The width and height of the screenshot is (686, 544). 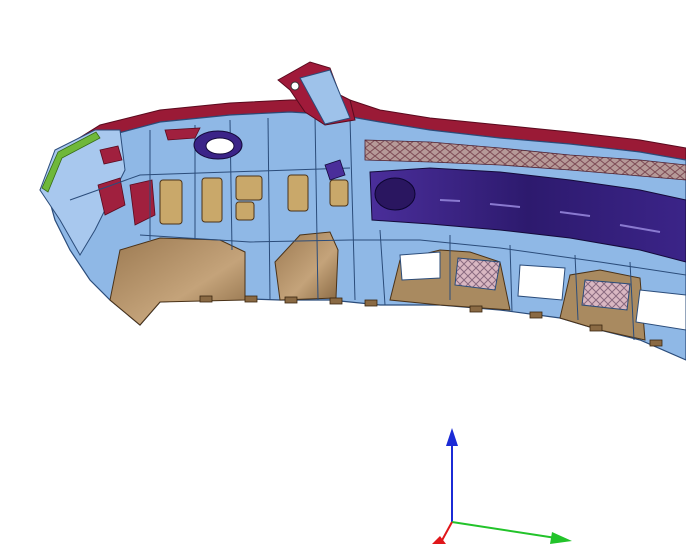 What do you see at coordinates (452, 437) in the screenshot?
I see `y-axis-arrow` at bounding box center [452, 437].